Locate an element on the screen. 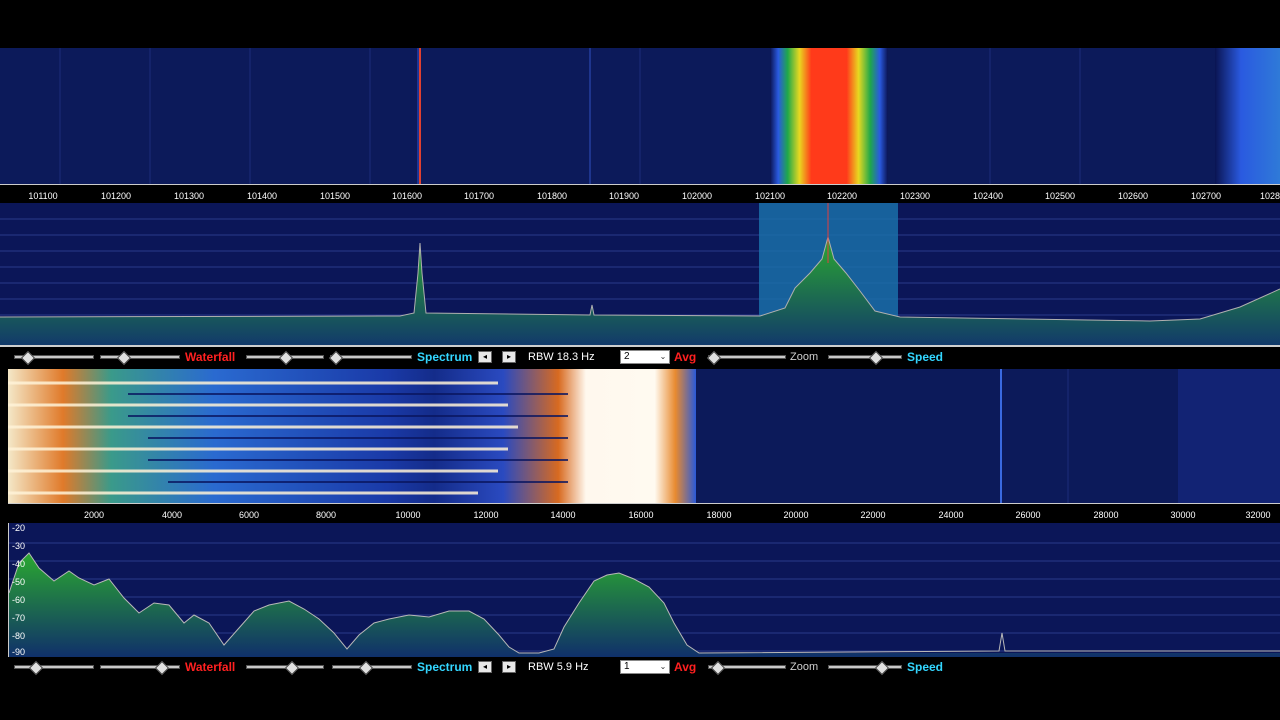  panel-divider is located at coordinates (640, 346).